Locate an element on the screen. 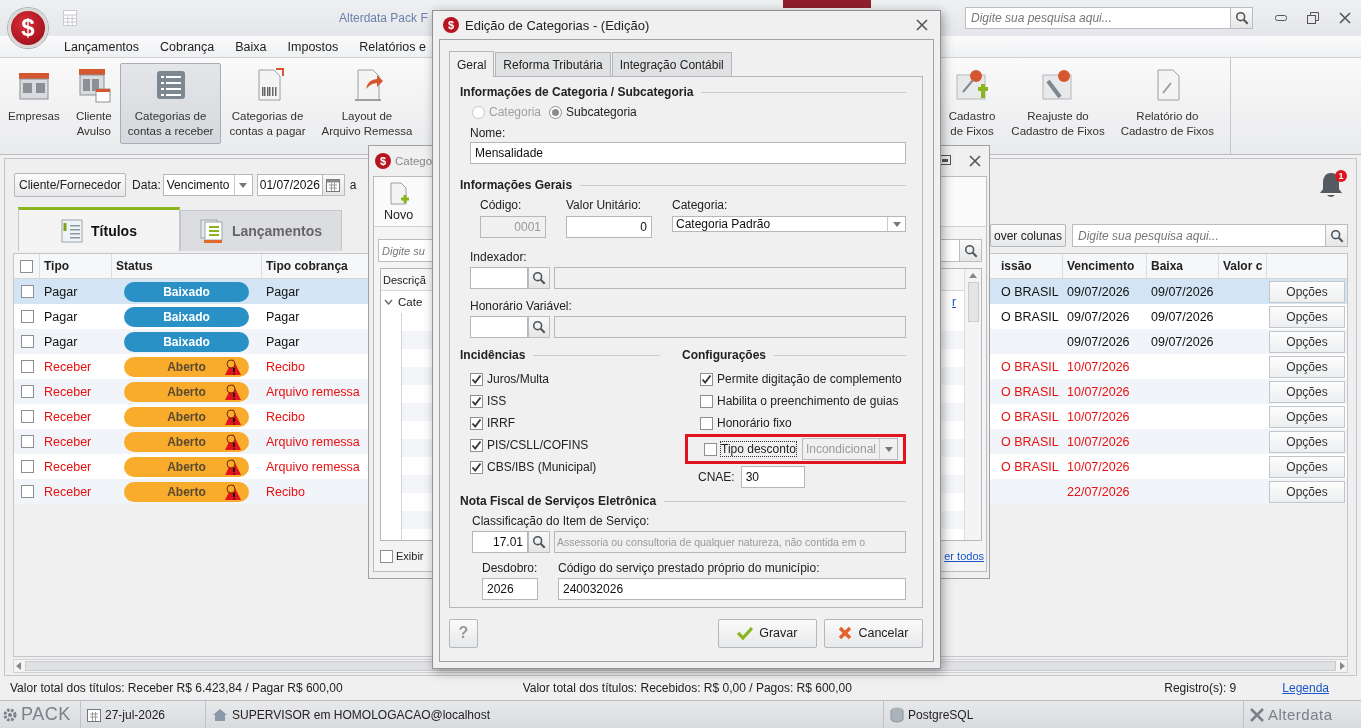 Image resolution: width=1361 pixels, height=728 pixels. checkbox-label: CBS/IBS (Municipal) is located at coordinates (542, 467).